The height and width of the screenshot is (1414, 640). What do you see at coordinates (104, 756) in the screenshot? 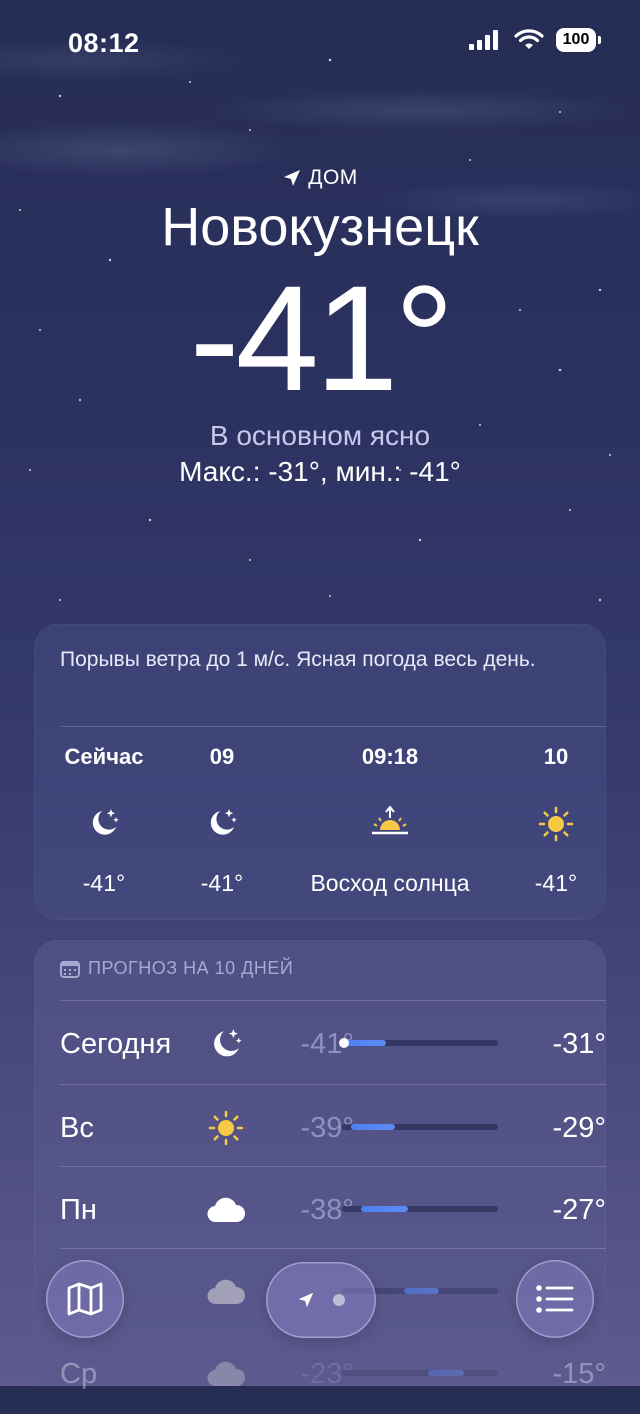
I see `hourly-time: Сейчас` at bounding box center [104, 756].